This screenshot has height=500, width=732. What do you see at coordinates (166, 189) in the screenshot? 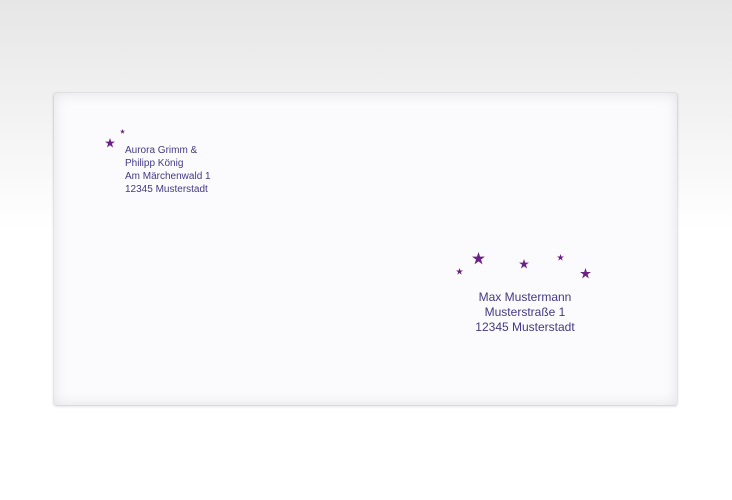
I see `sender-line: 12345 Musterstadt` at bounding box center [166, 189].